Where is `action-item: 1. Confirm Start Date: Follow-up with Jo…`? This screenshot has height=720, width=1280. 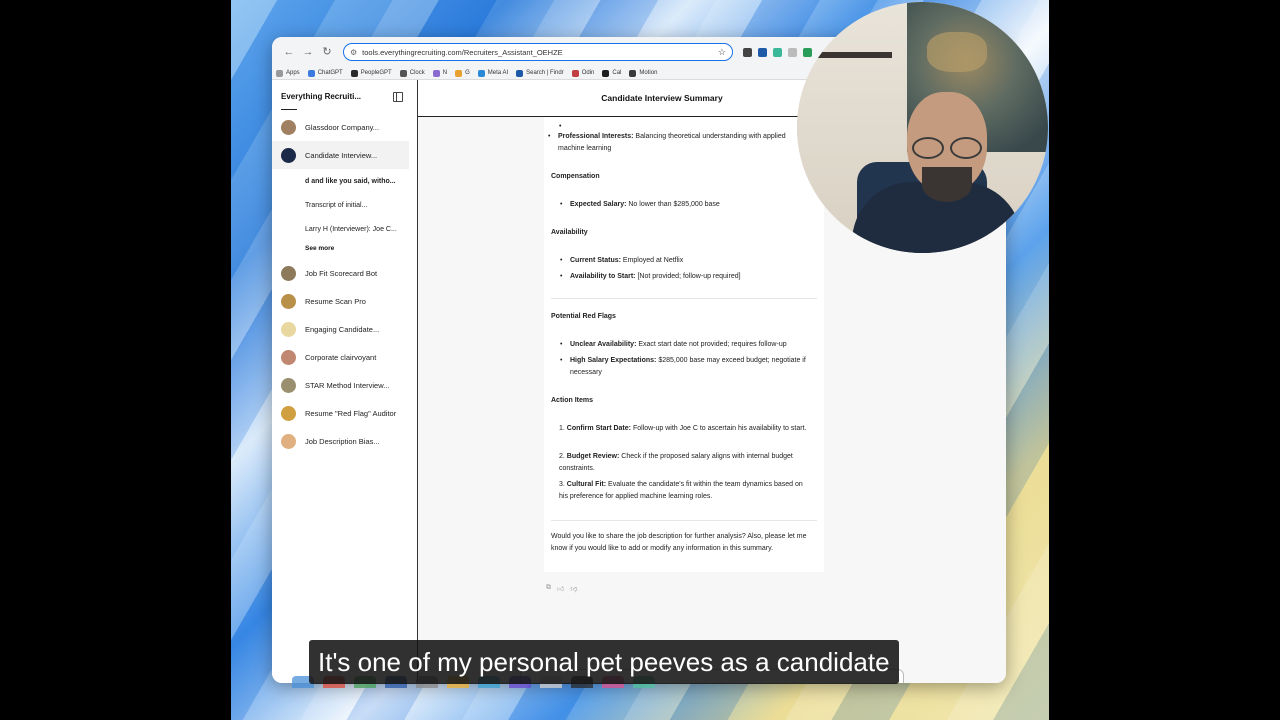
action-item: 1. Confirm Start Date: Follow-up with Jo… is located at coordinates (685, 429).